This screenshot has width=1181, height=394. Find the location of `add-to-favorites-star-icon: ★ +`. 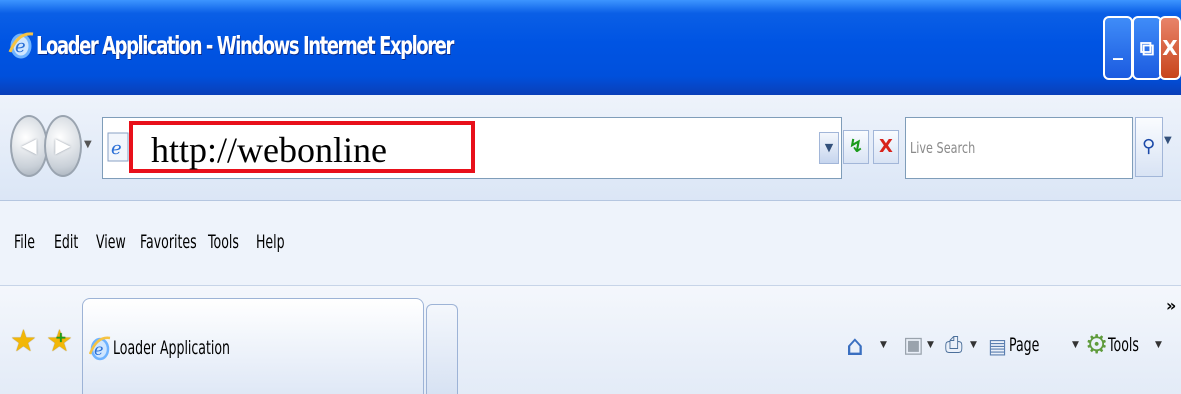

add-to-favorites-star-icon: ★ + is located at coordinates (59, 341).